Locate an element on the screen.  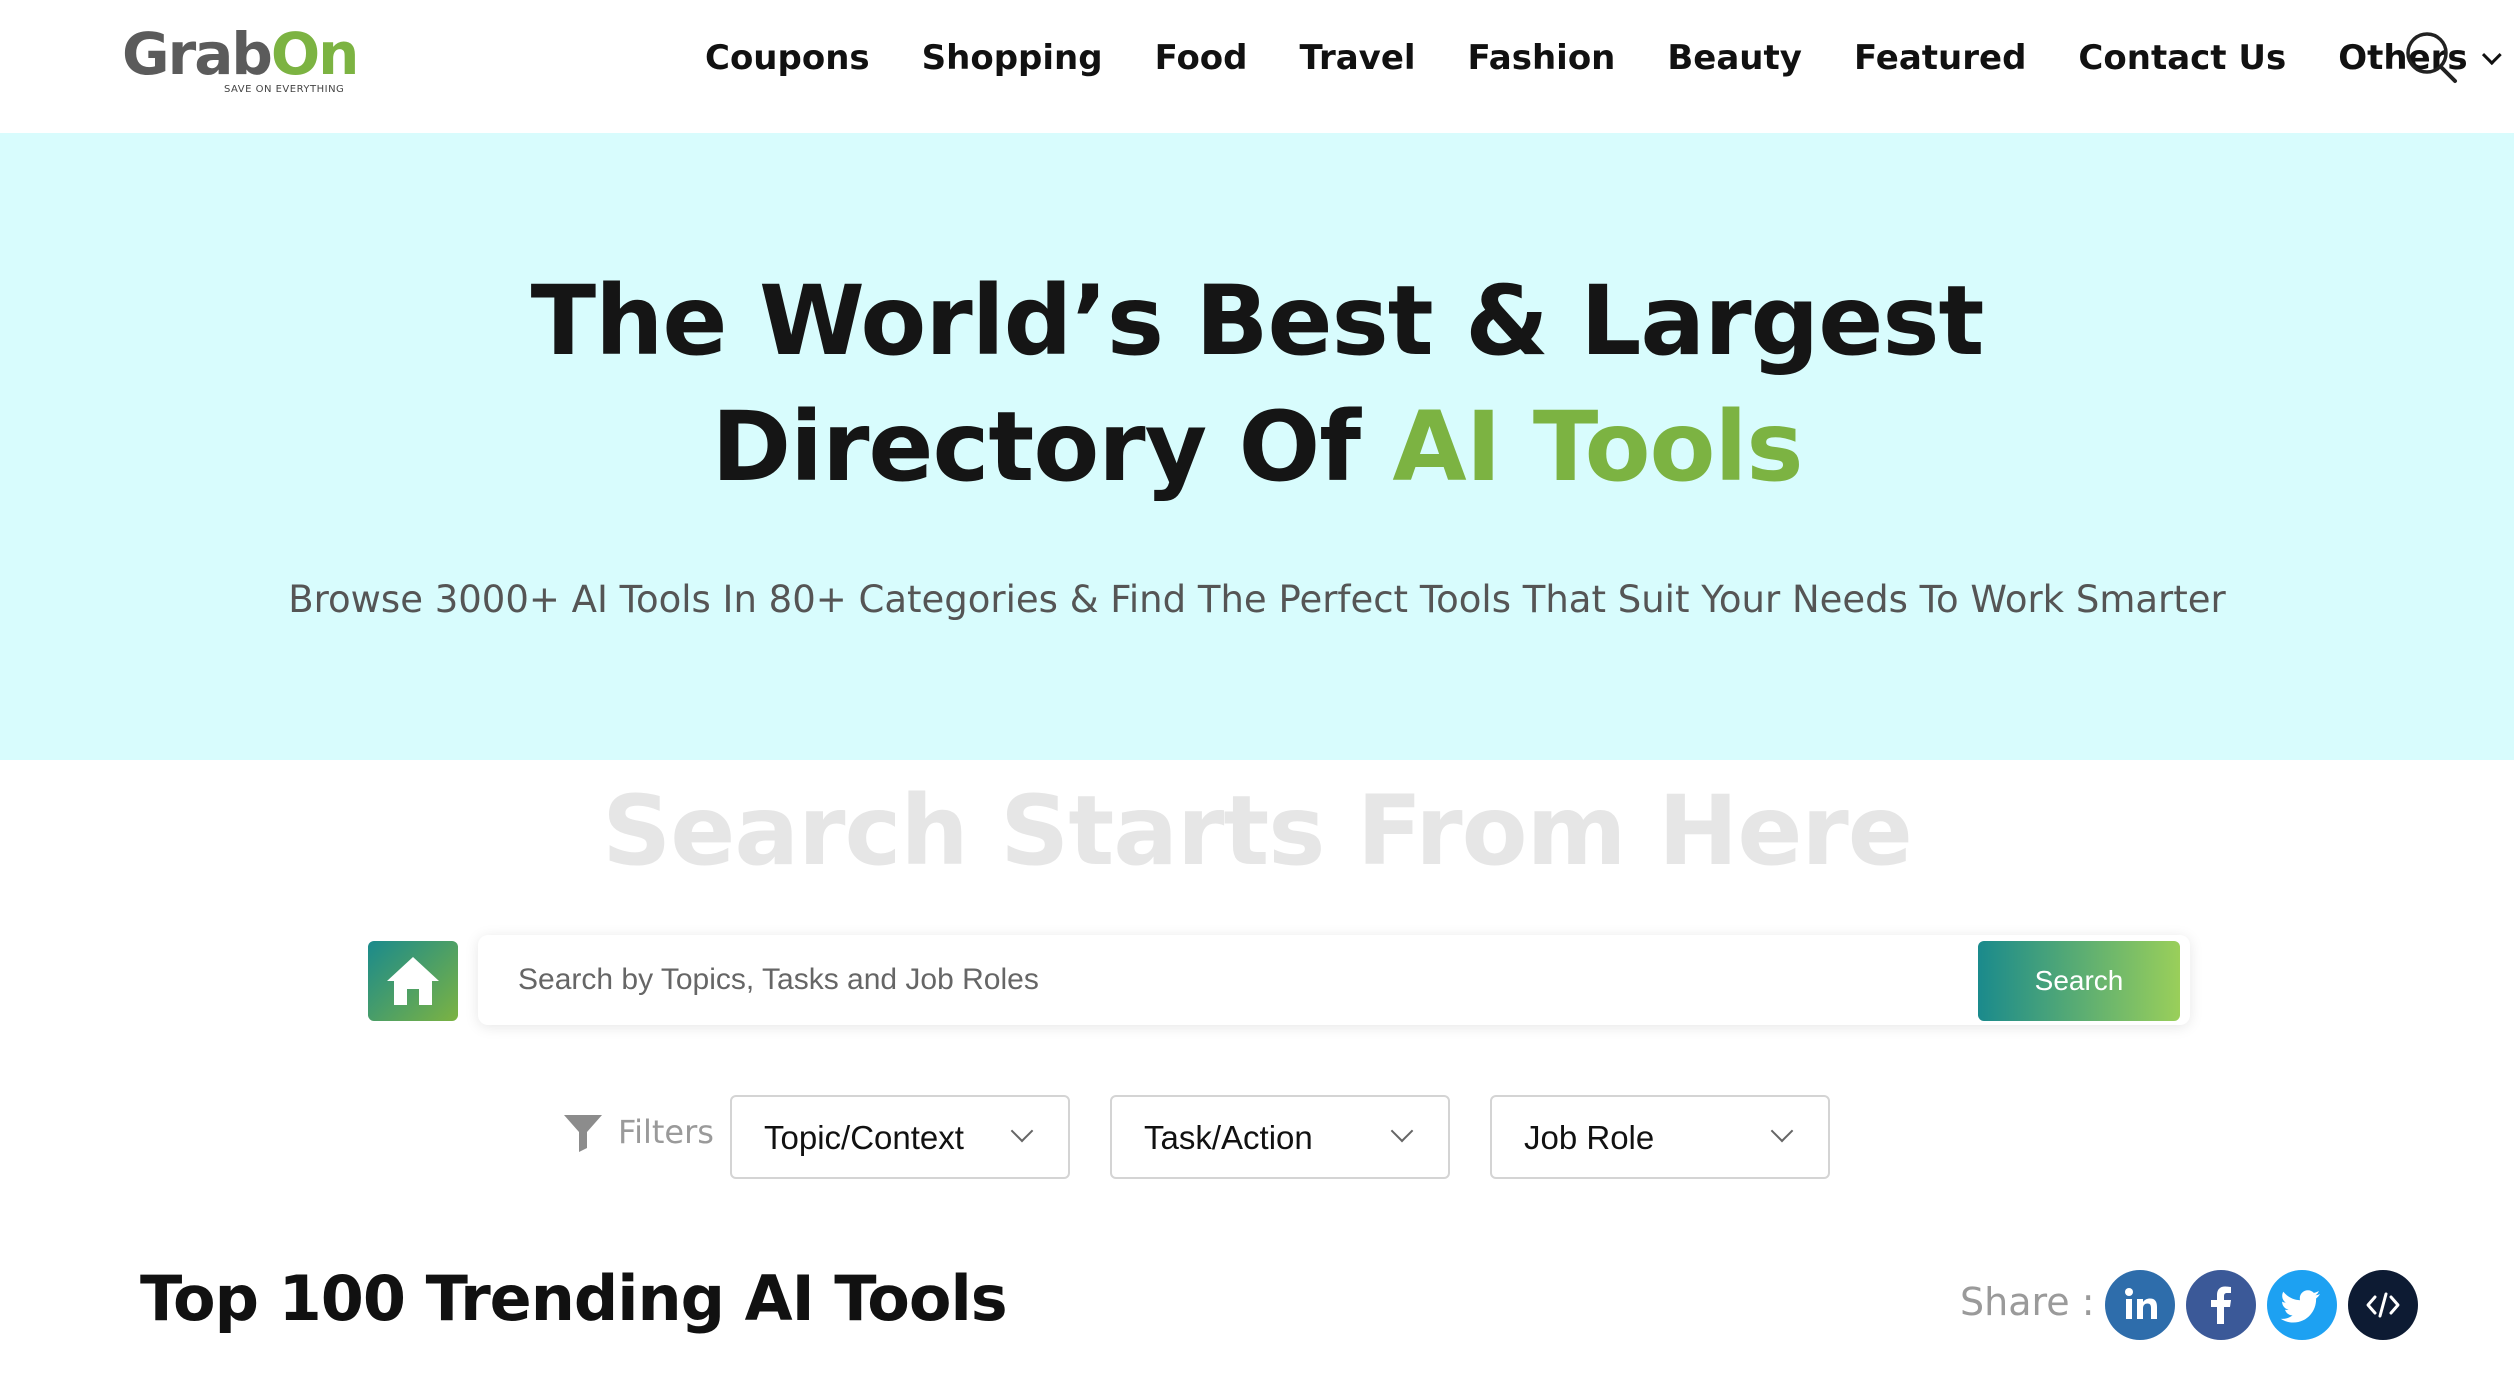
facebook-icon is located at coordinates (2221, 1305).